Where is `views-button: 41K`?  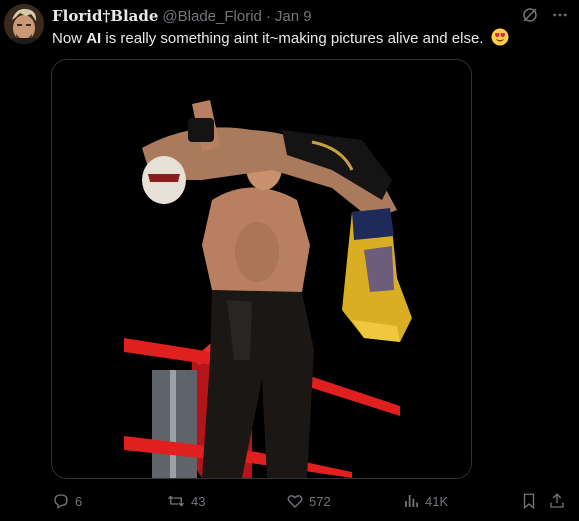 views-button: 41K is located at coordinates (425, 501).